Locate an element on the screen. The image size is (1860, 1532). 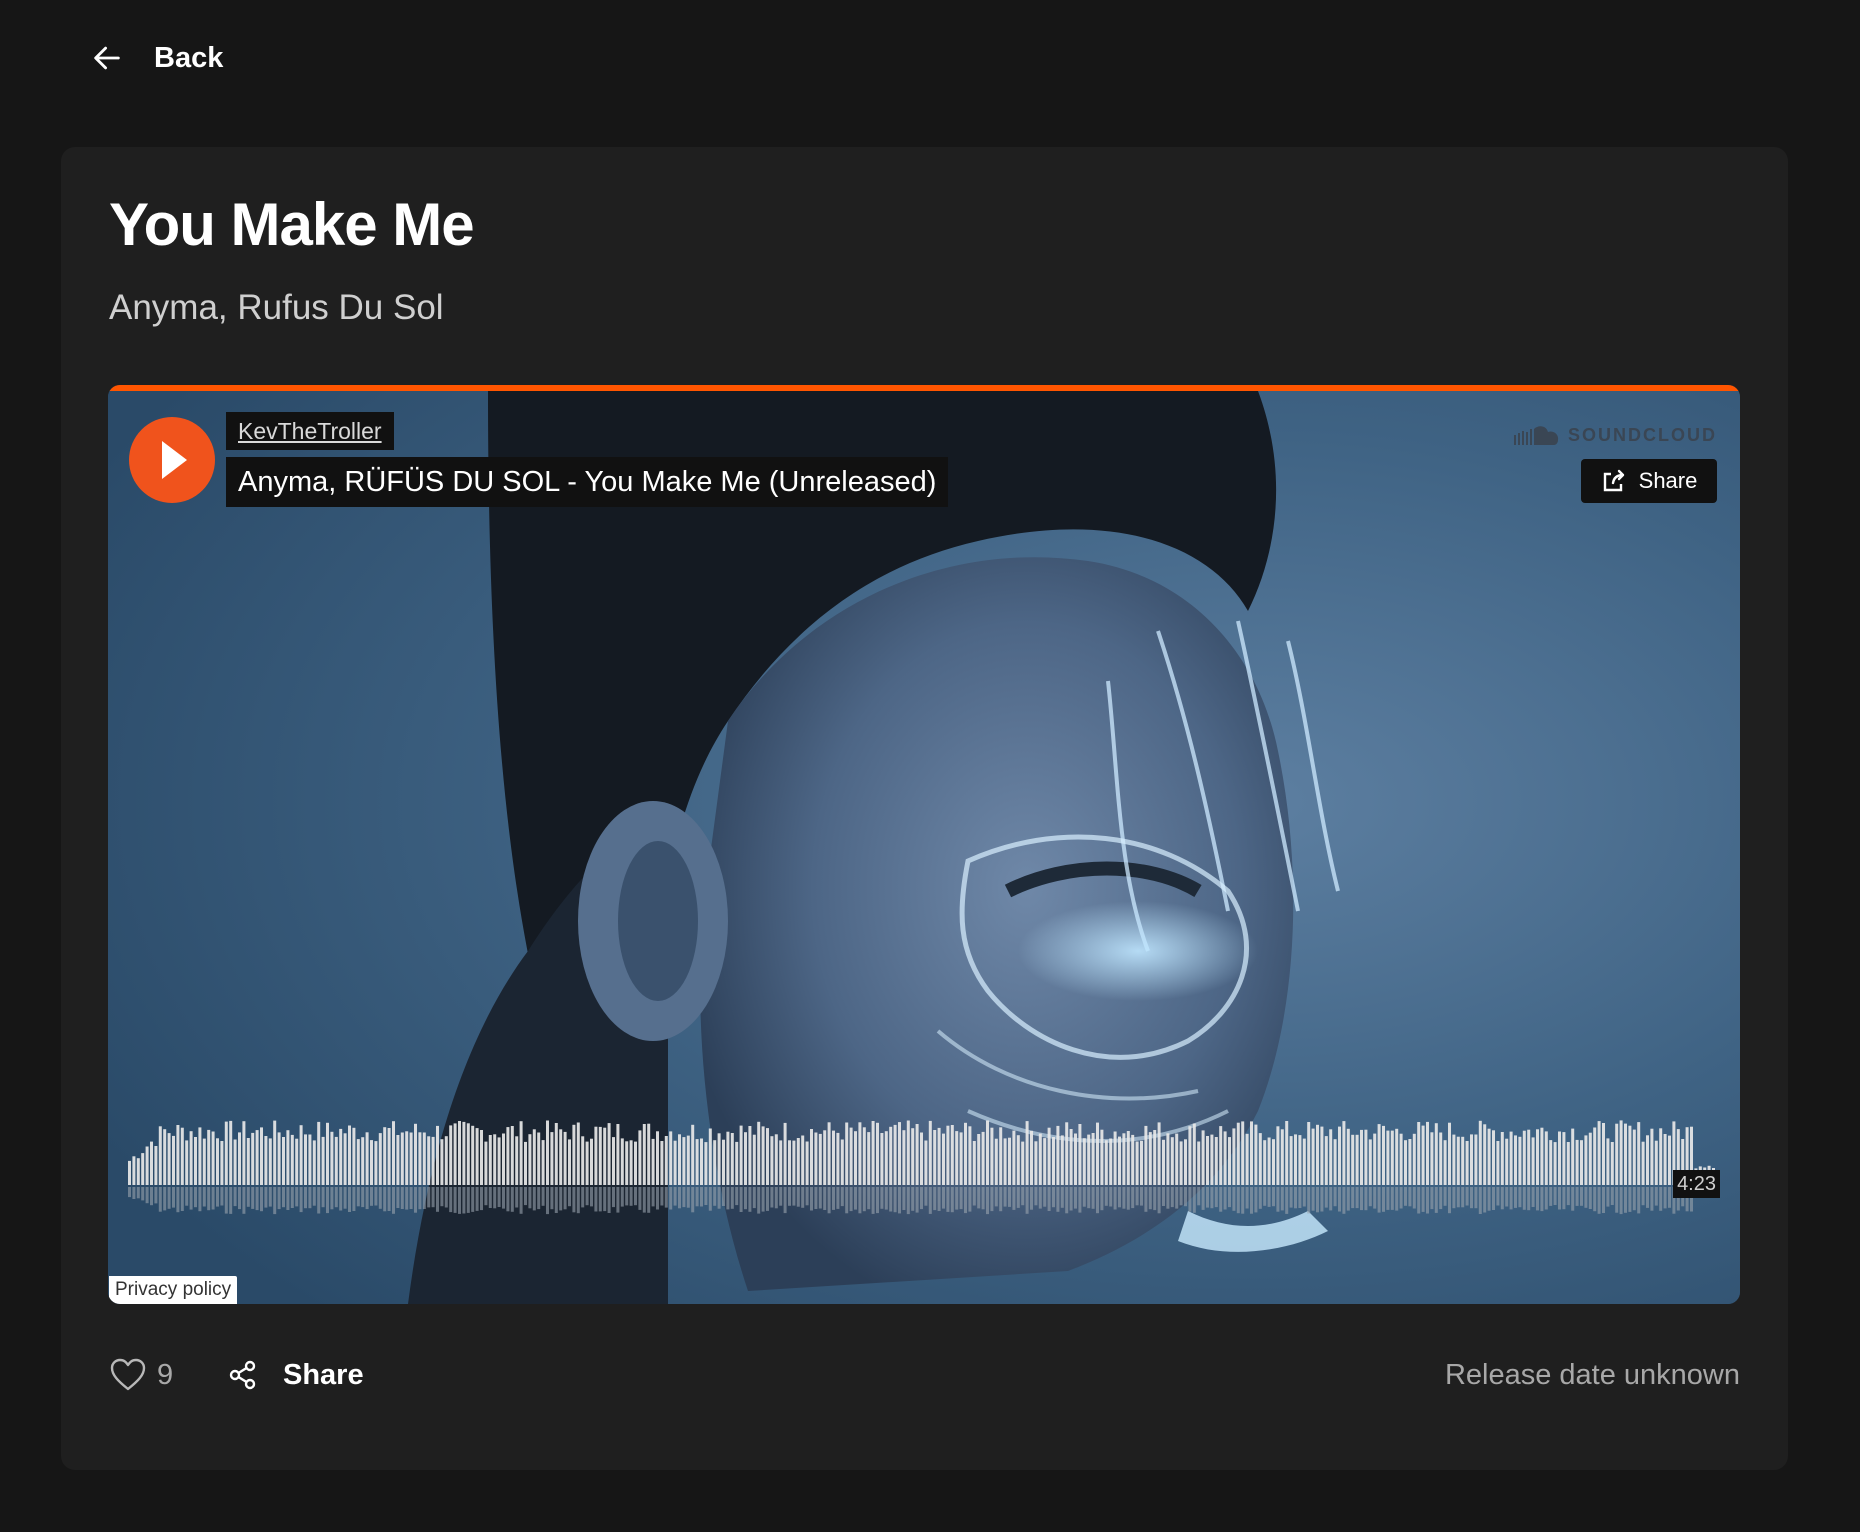
embed-share-button: Share is located at coordinates (1649, 481).